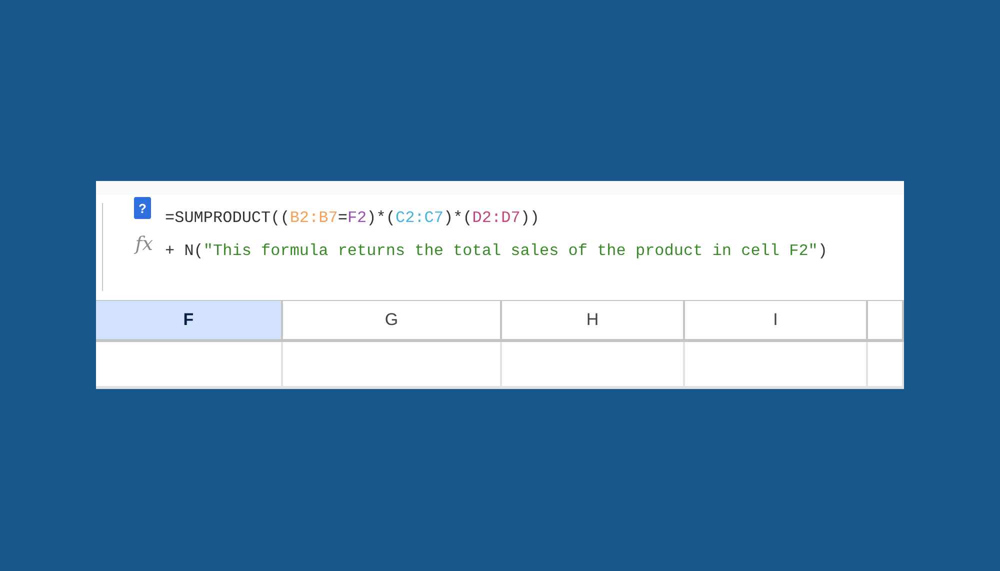 The width and height of the screenshot is (1000, 571). What do you see at coordinates (144, 244) in the screenshot?
I see `fx-label: fx` at bounding box center [144, 244].